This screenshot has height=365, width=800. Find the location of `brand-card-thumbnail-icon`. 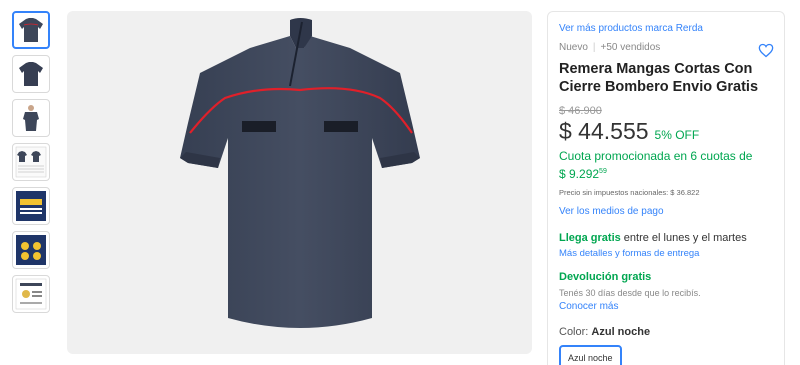

brand-card-thumbnail-icon is located at coordinates (31, 206).